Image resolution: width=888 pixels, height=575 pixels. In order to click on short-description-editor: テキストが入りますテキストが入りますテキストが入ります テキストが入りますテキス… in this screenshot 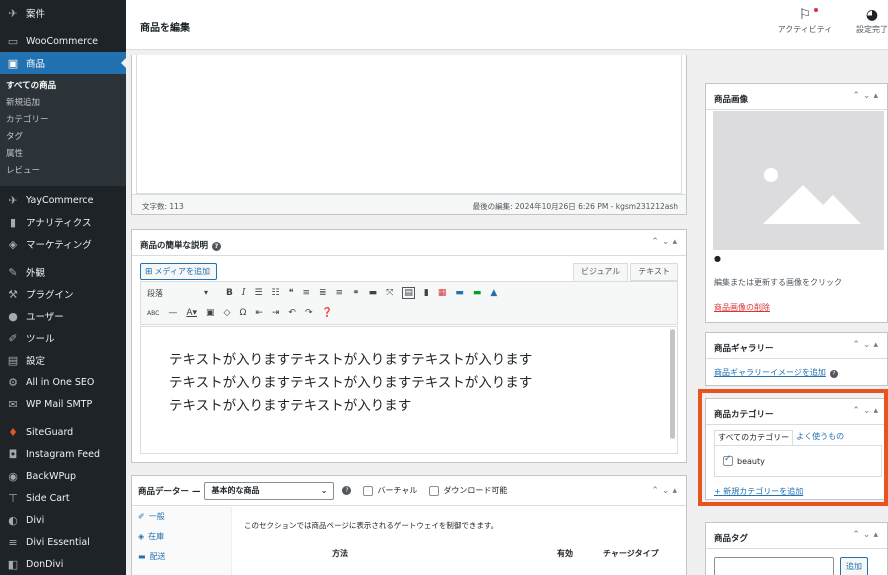, I will do `click(409, 390)`.